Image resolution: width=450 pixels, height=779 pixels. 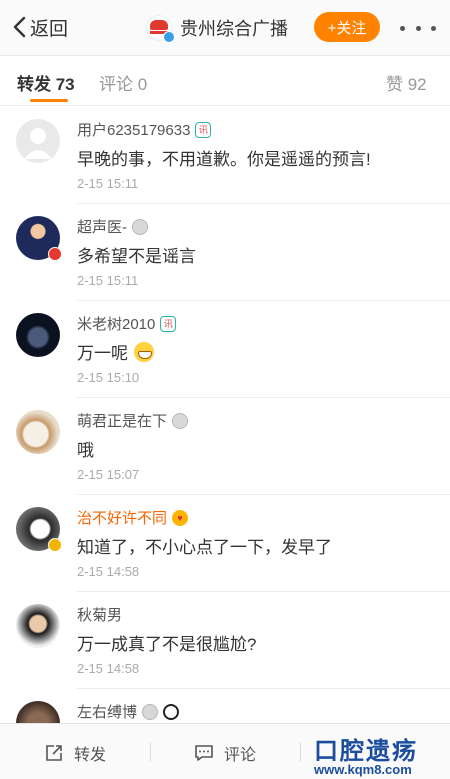 What do you see at coordinates (108, 377) in the screenshot?
I see `timestamp: 2-15 15:10` at bounding box center [108, 377].